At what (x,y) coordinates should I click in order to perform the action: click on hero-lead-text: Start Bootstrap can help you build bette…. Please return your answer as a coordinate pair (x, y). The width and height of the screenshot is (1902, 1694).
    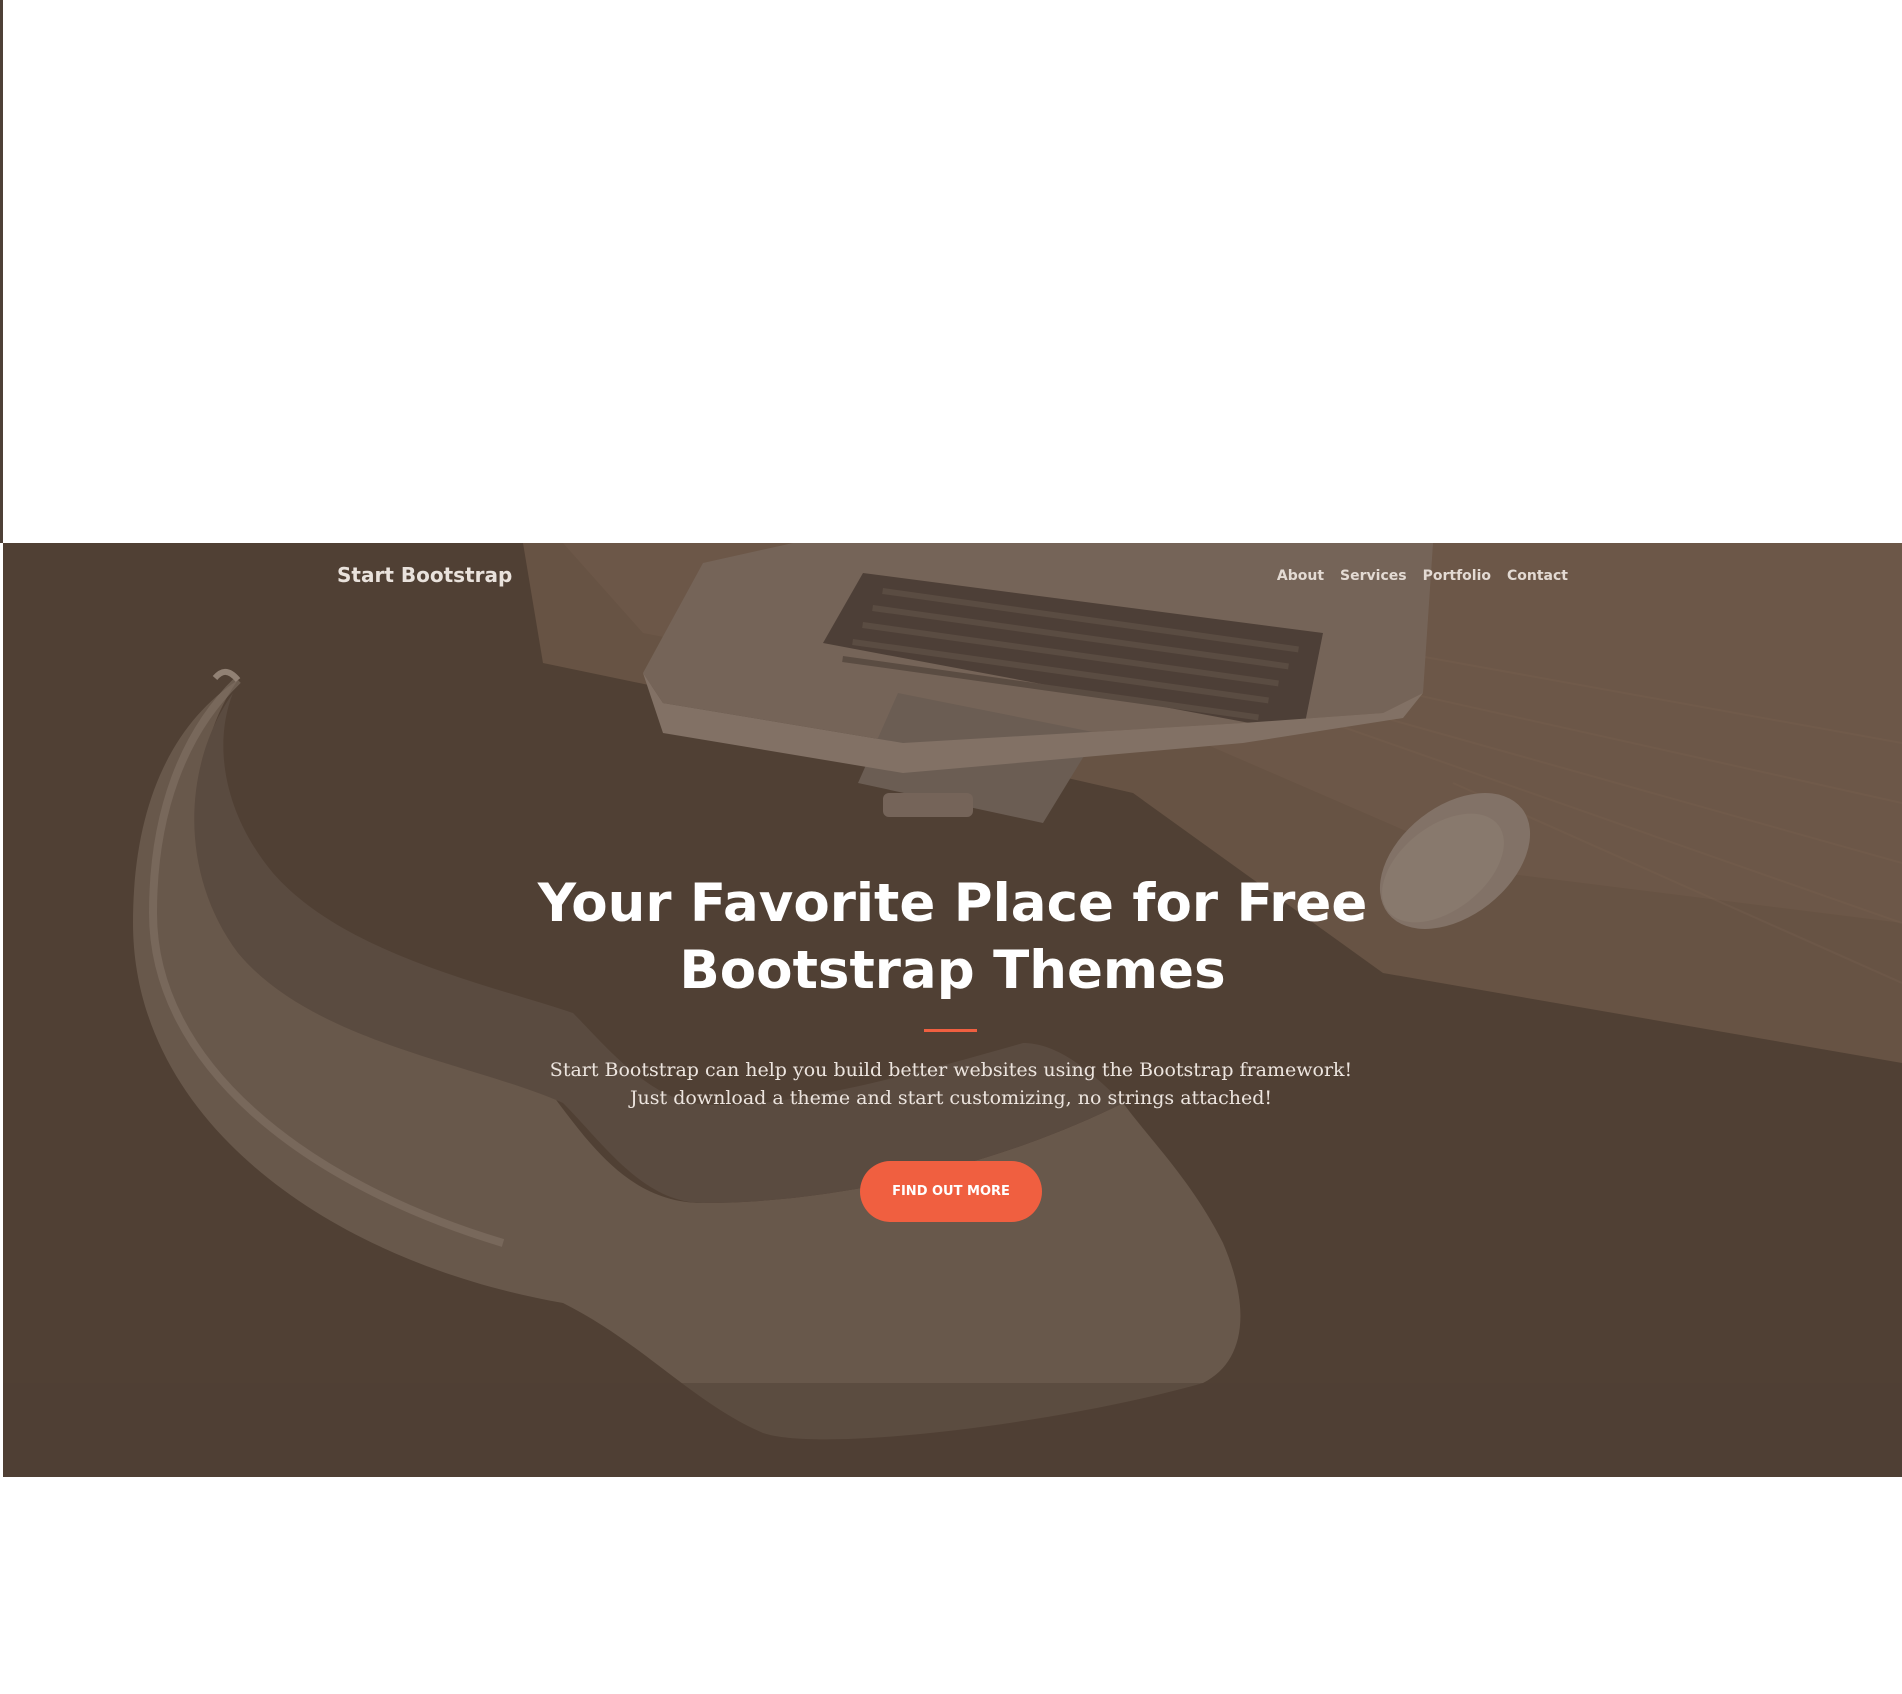
    Looking at the image, I should click on (951, 1084).